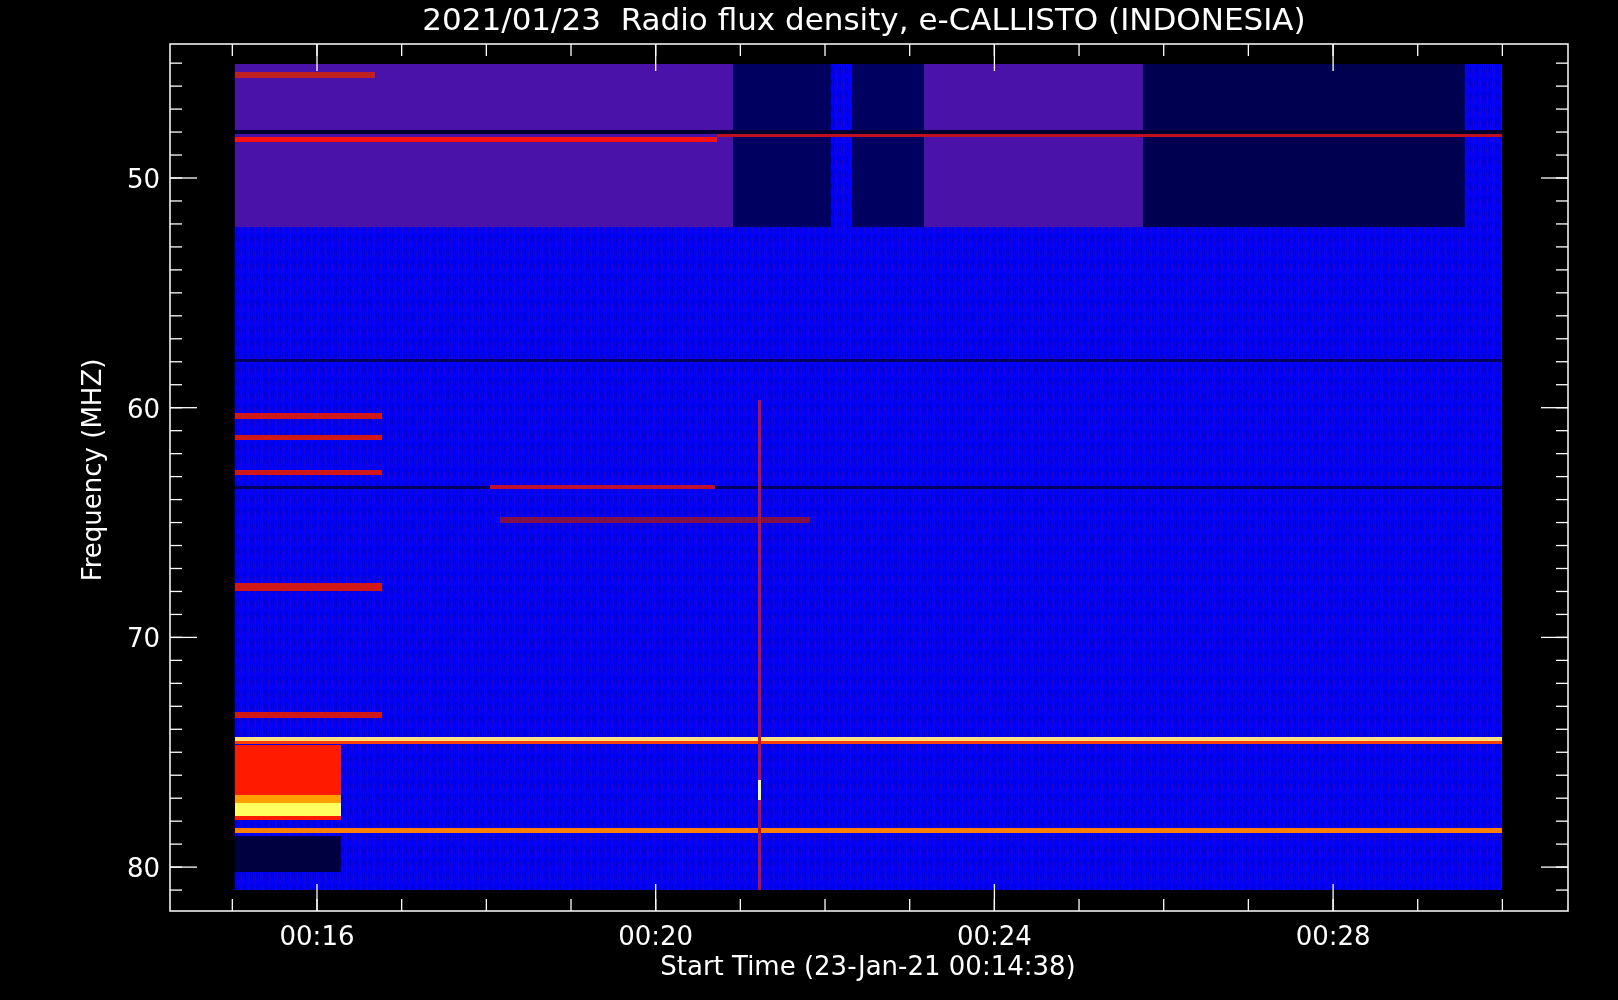 The width and height of the screenshot is (1618, 1000). I want to click on x-tick-label: 00:24, so click(994, 936).